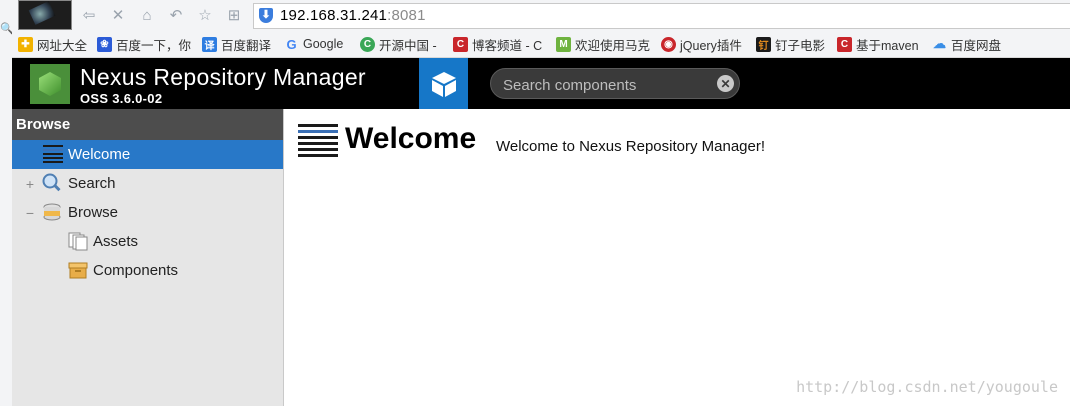  I want to click on expand-icon: +, so click(30, 184).